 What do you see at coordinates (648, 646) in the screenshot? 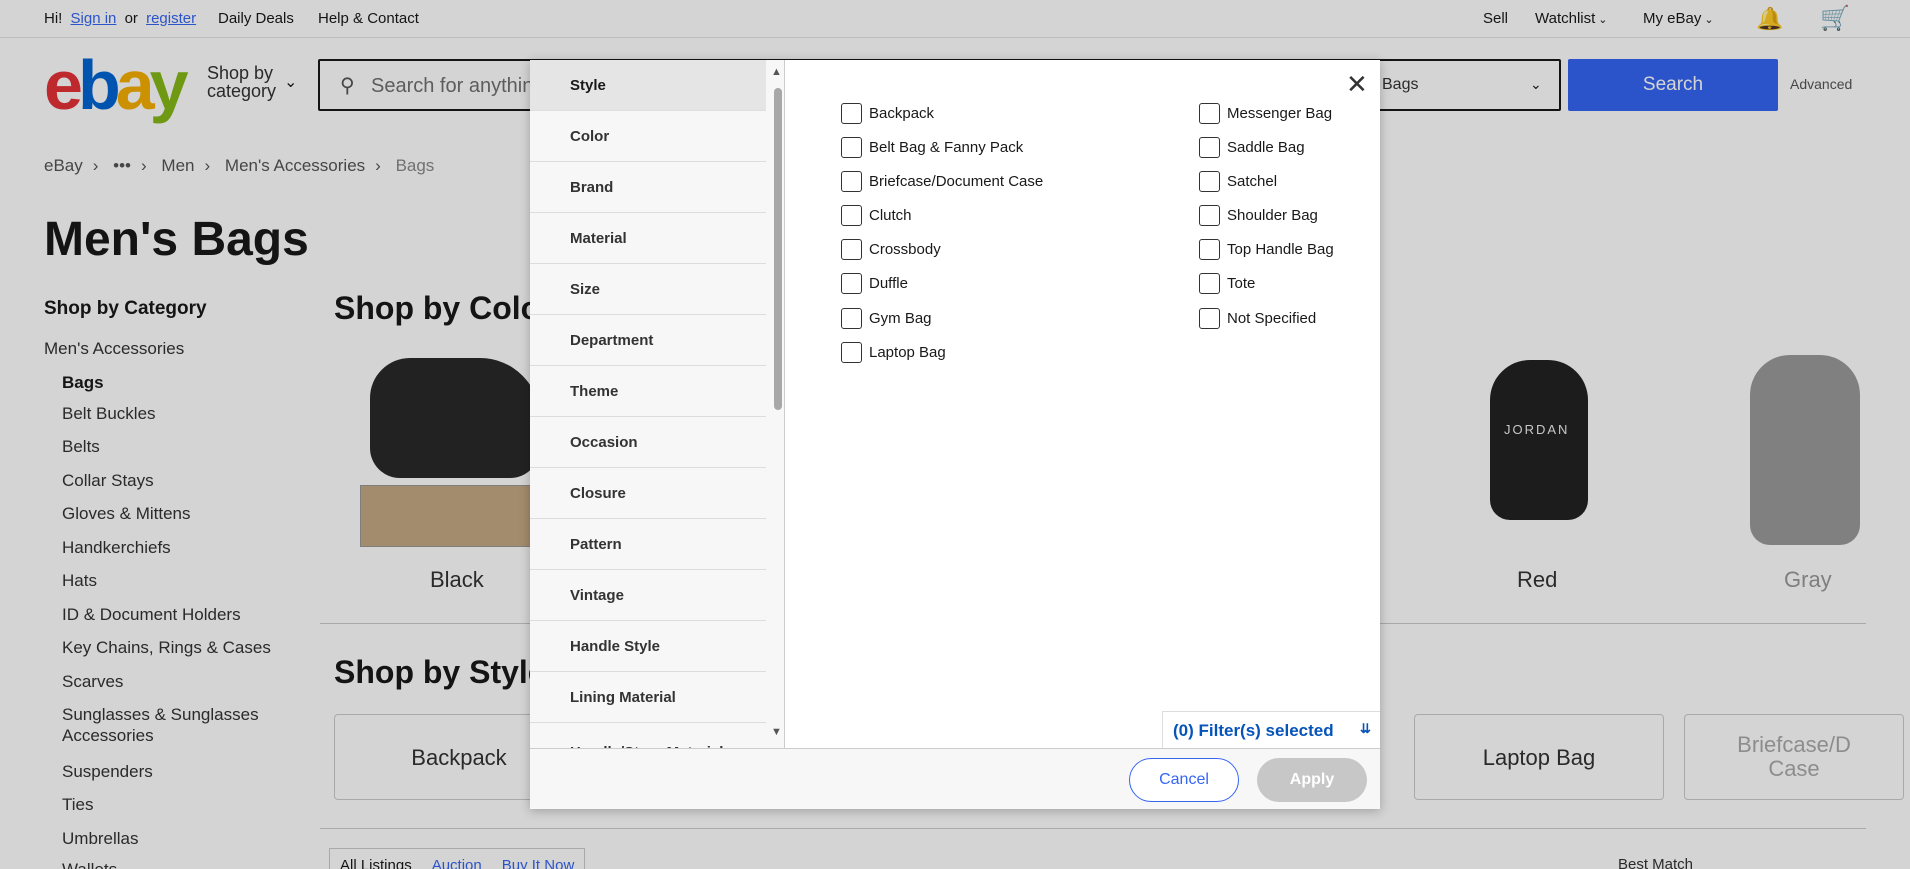
I see `filter-nav-handle-style: Handle Style` at bounding box center [648, 646].